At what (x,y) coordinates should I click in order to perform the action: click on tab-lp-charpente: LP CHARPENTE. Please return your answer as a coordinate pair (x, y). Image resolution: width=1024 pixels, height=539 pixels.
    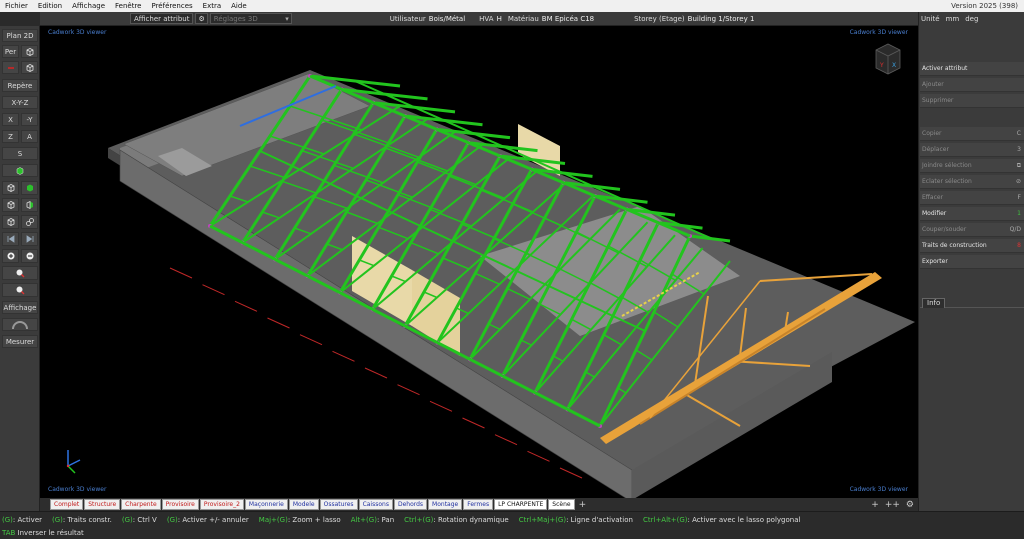
    Looking at the image, I should click on (521, 504).